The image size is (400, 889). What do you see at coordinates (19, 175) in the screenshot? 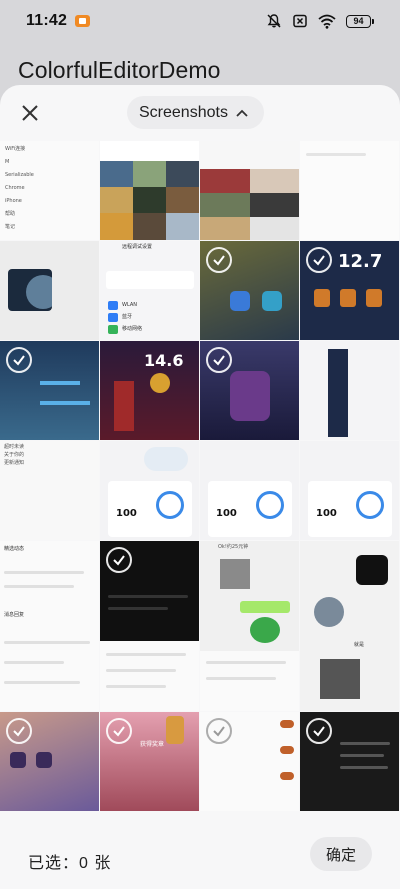
I see `thumb-text: Serializable` at bounding box center [19, 175].